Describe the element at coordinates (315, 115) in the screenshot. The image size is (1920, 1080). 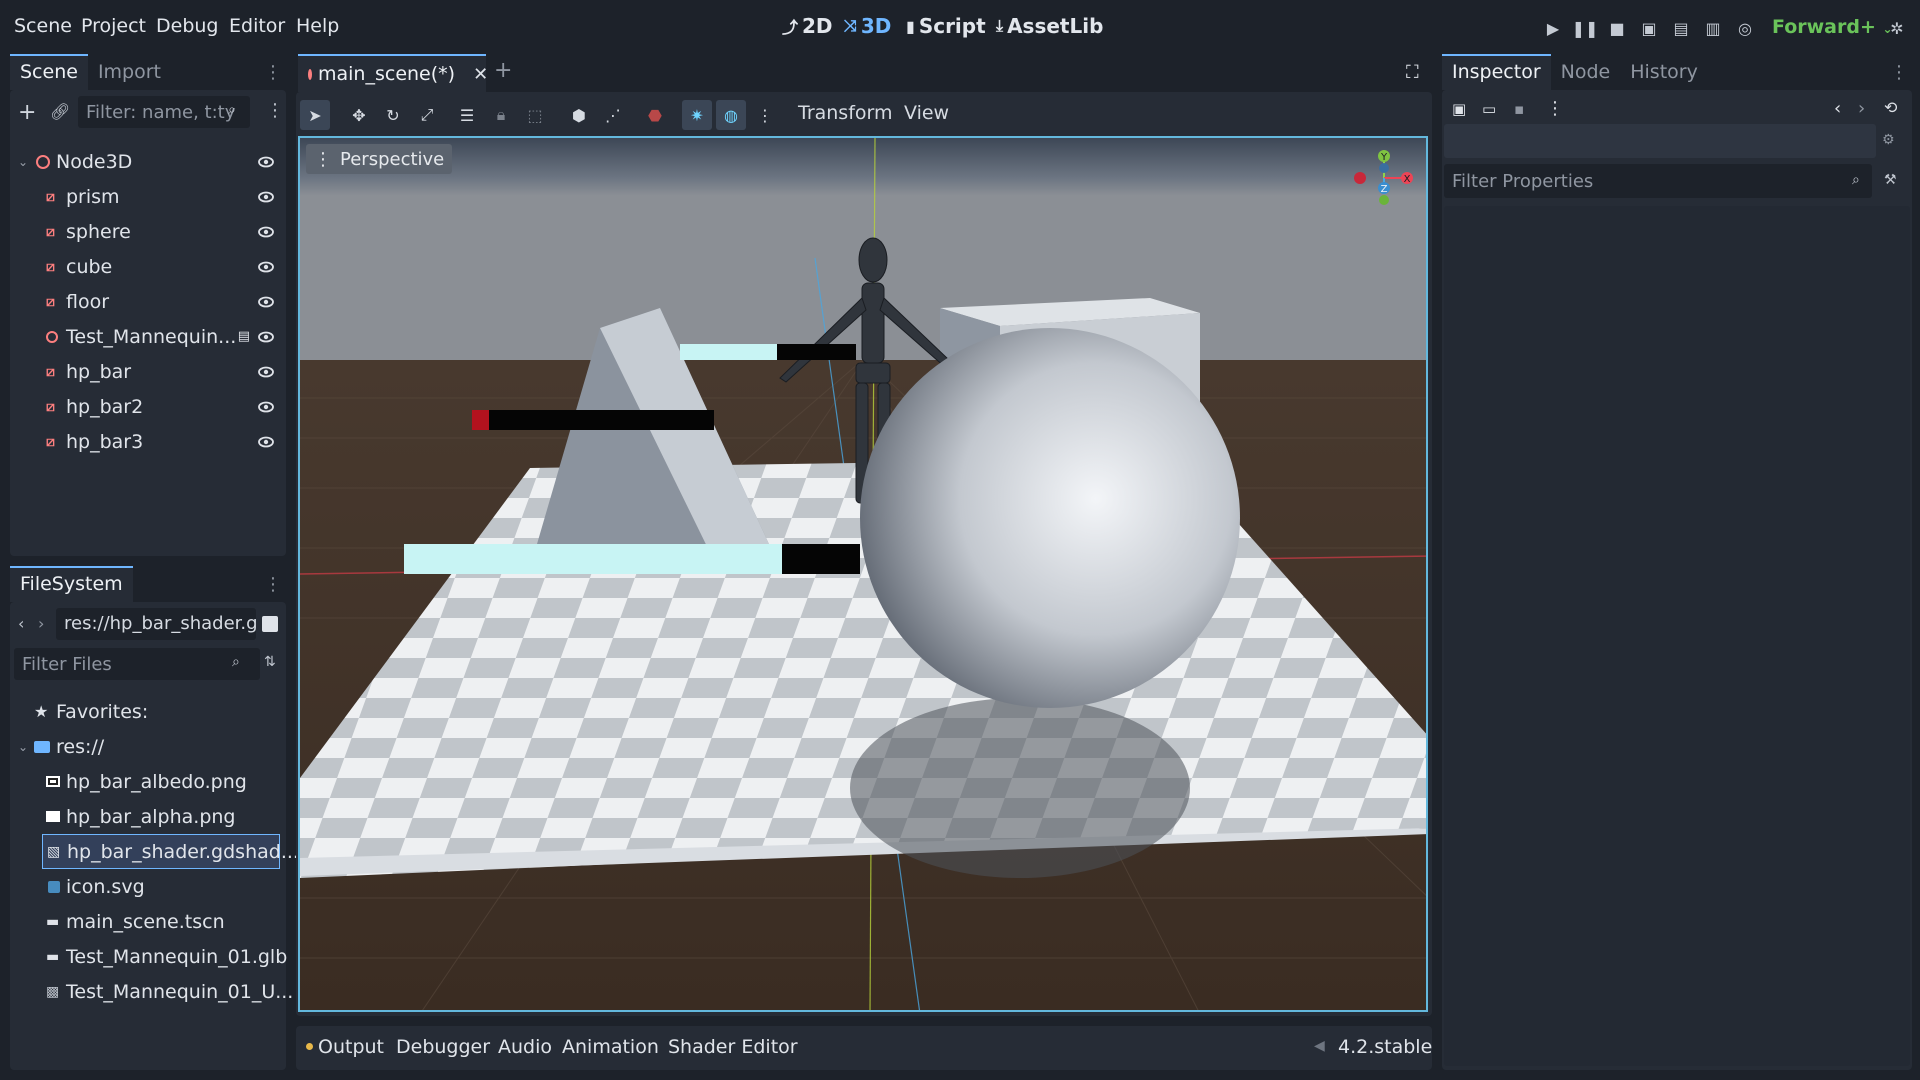
I see `select-tool-icon: ➤` at that location.